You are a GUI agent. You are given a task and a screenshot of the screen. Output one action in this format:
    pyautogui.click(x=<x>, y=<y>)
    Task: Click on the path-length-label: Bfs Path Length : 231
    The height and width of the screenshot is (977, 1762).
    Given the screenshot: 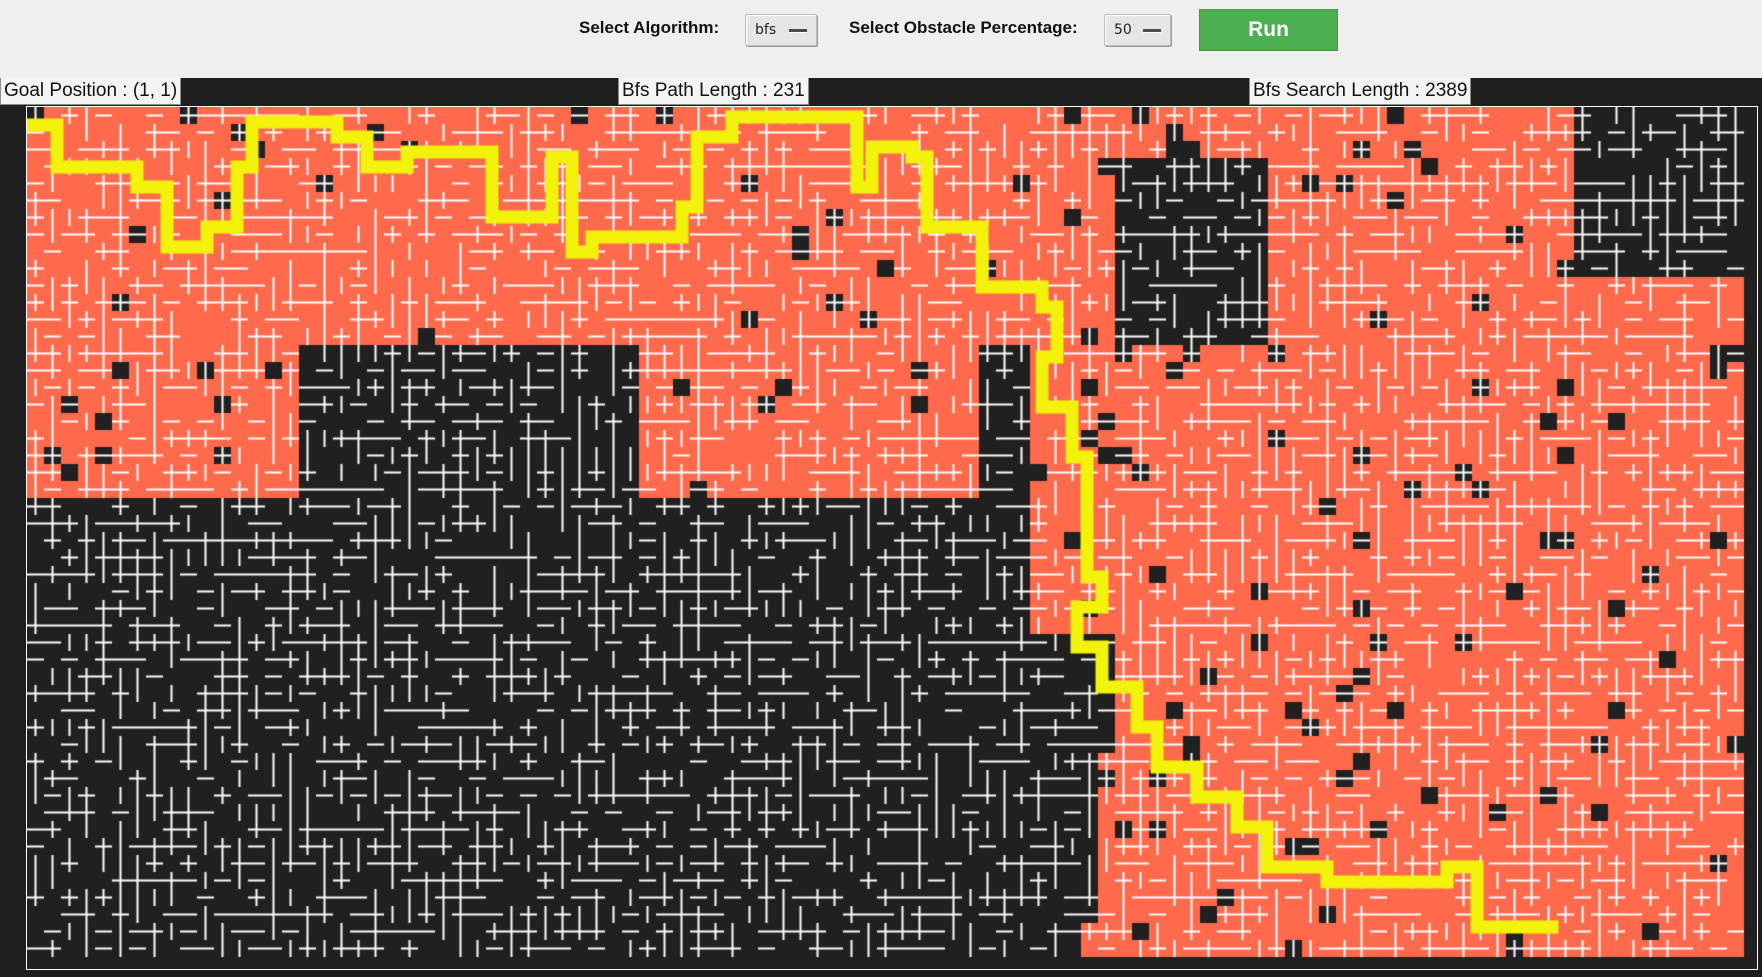 What is the action you would take?
    pyautogui.click(x=713, y=91)
    